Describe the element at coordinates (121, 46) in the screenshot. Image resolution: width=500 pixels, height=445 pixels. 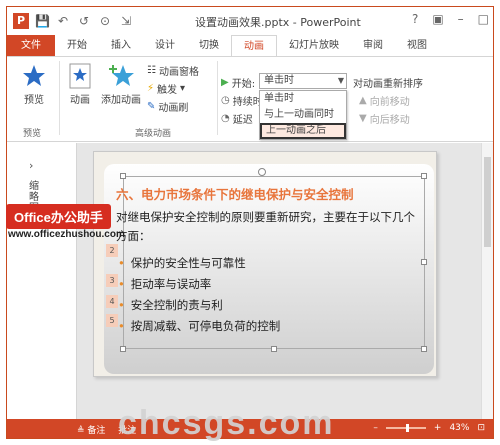
I see `tab-insert: 插入` at that location.